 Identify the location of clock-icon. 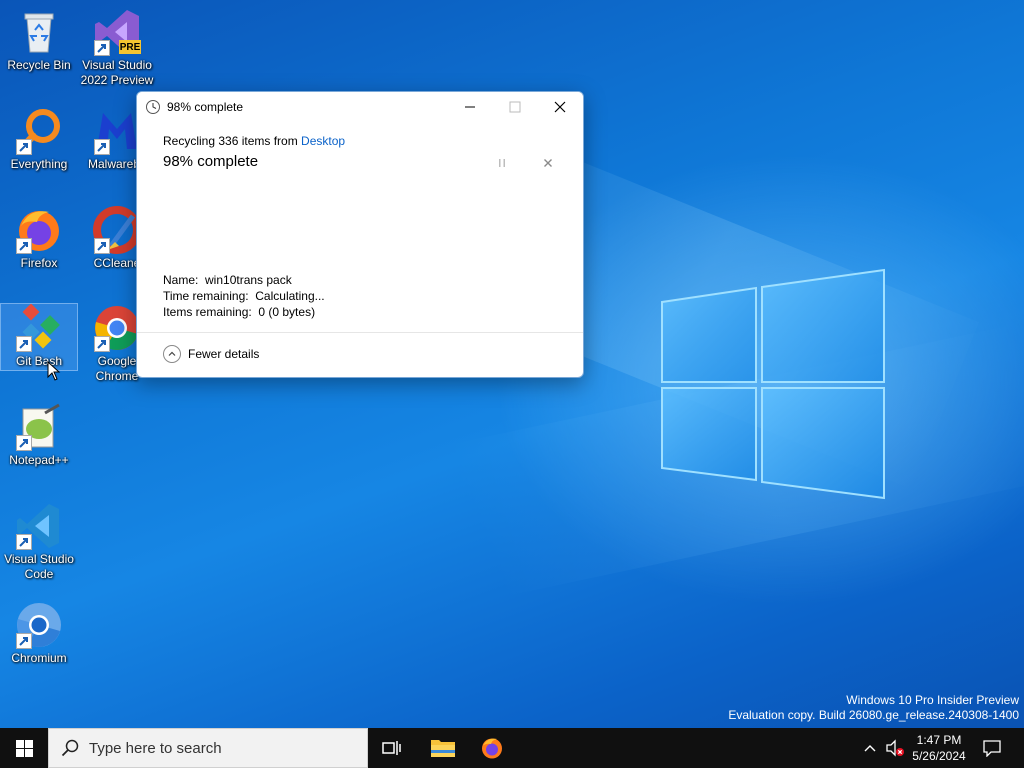
(153, 107).